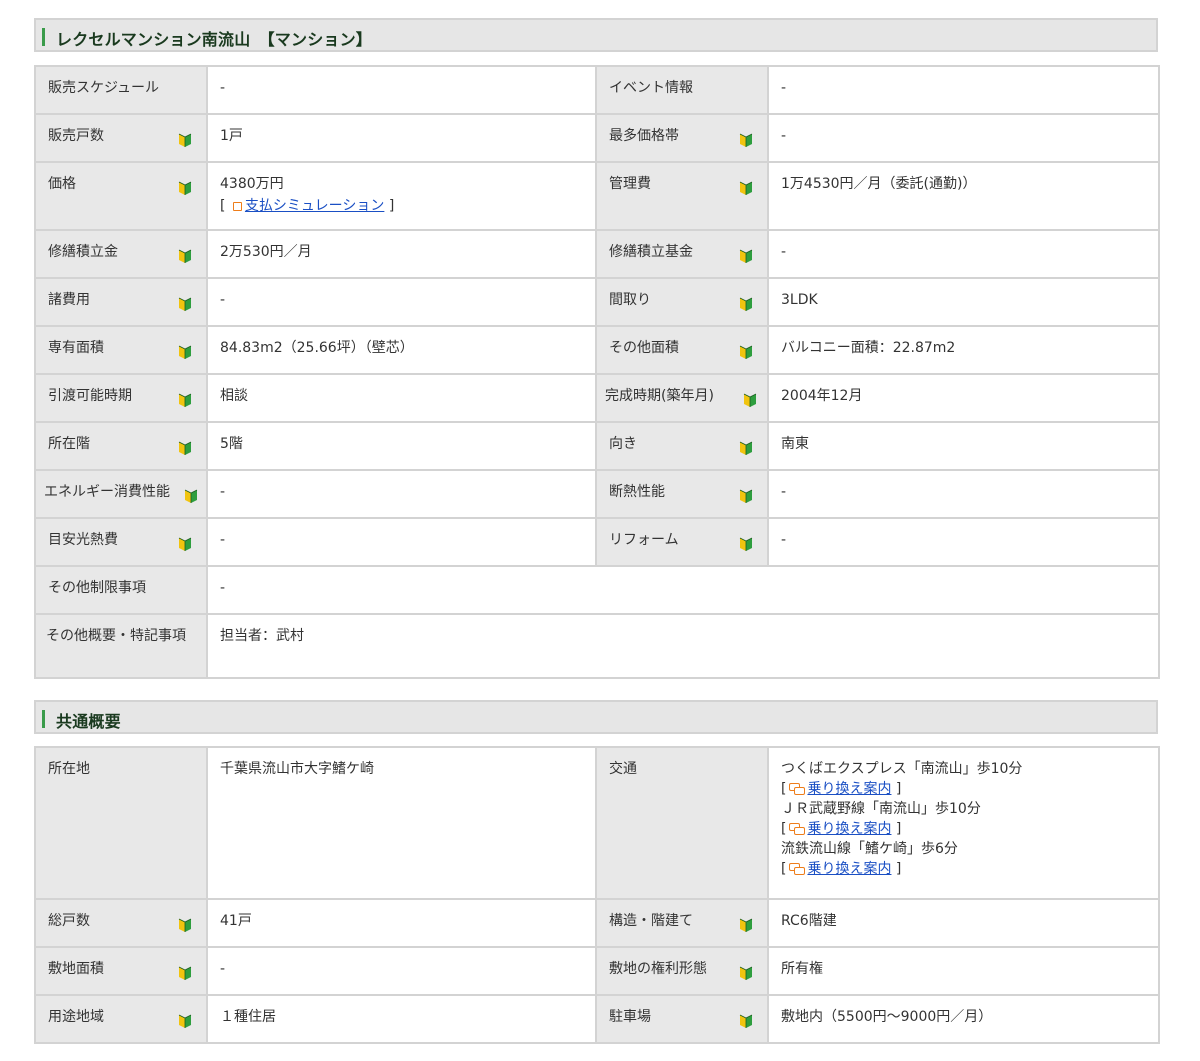 This screenshot has height=1061, width=1200. I want to click on table-row: 所在階 5階 向き 南東, so click(597, 446).